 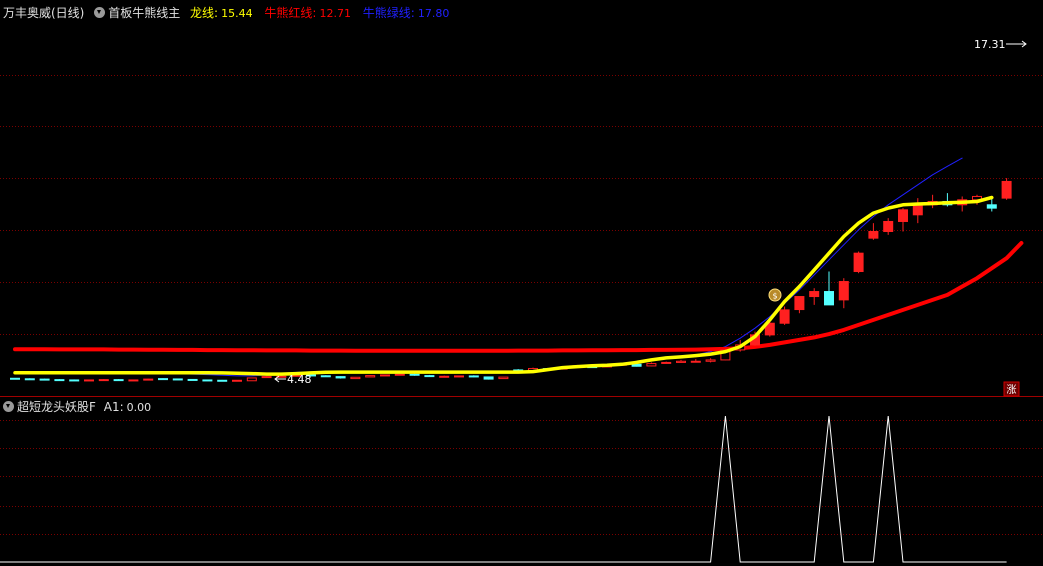 I want to click on red-line-label: 牛熊红线:, so click(x=290, y=13).